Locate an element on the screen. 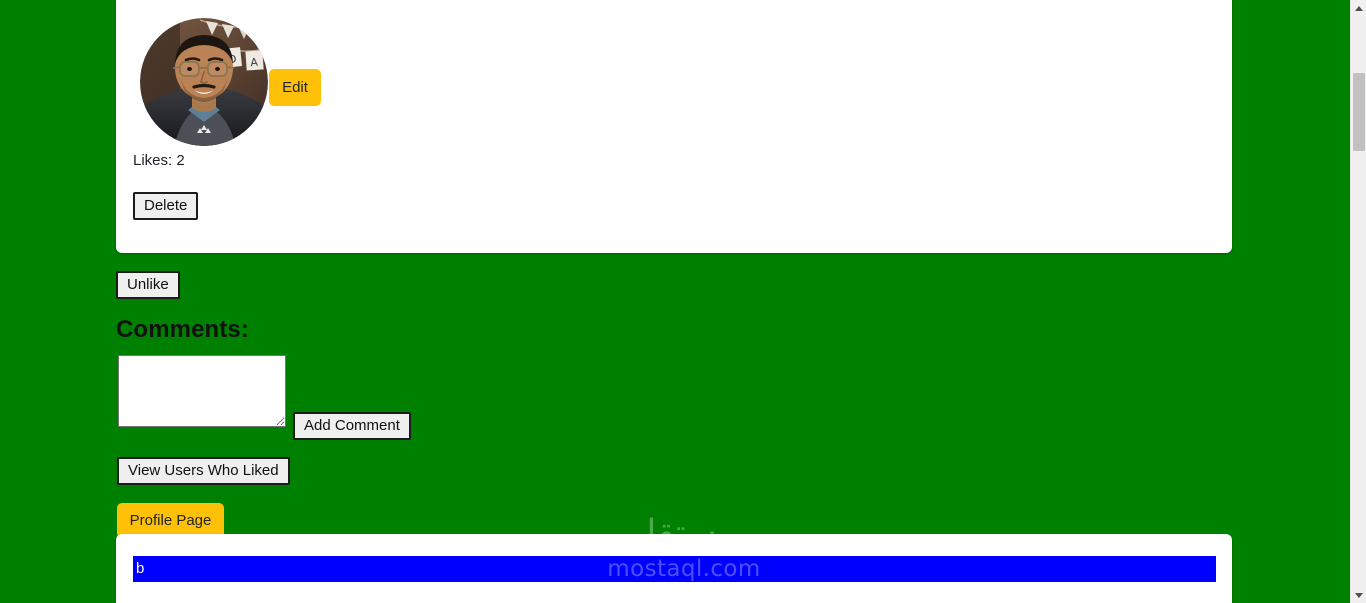 The image size is (1366, 603). unlike-button: Unlike is located at coordinates (148, 285).